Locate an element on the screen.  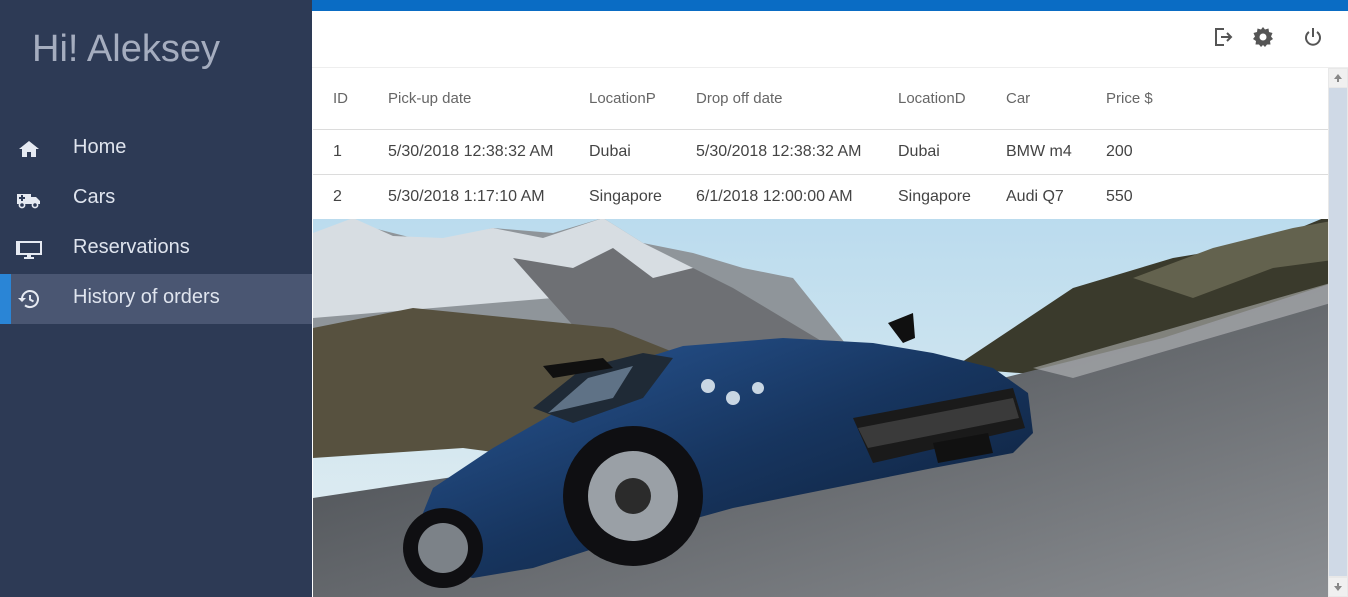
header-toolbar is located at coordinates (830, 39).